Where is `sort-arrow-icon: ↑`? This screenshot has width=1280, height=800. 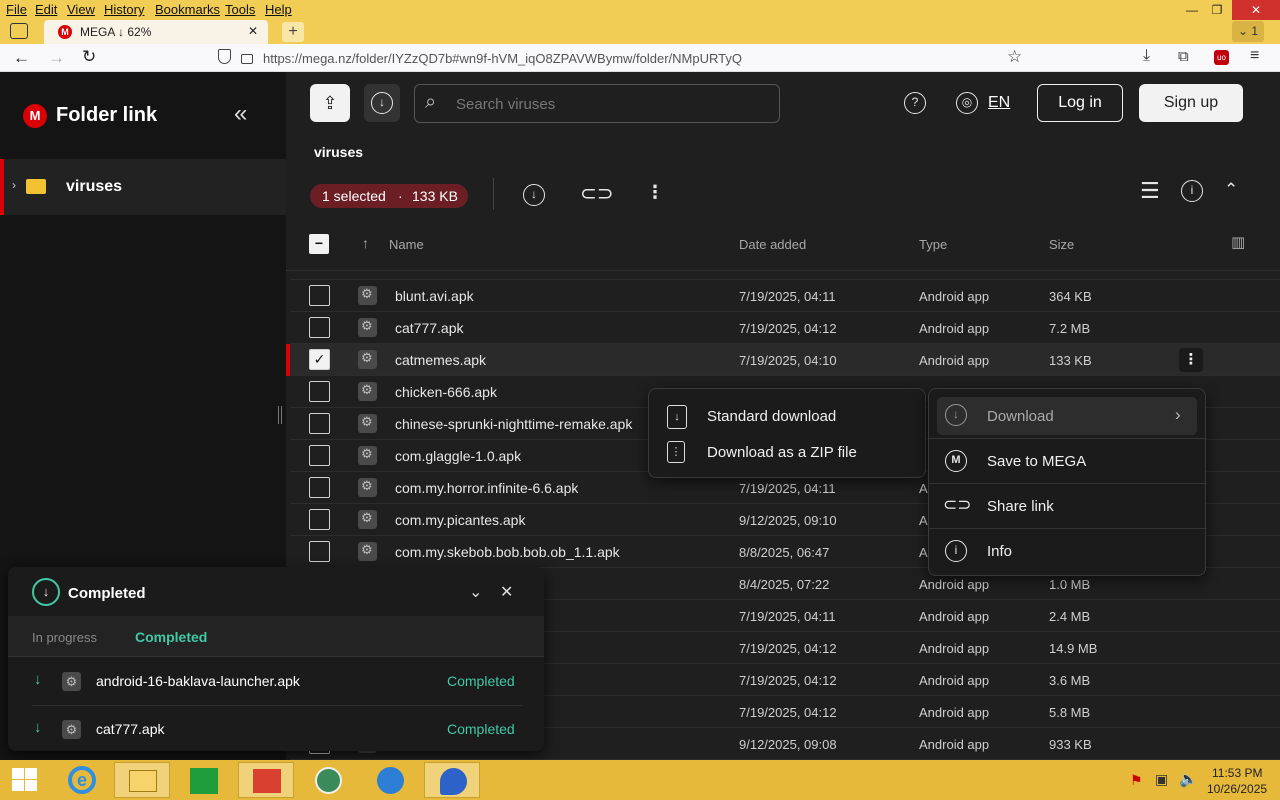 sort-arrow-icon: ↑ is located at coordinates (365, 243).